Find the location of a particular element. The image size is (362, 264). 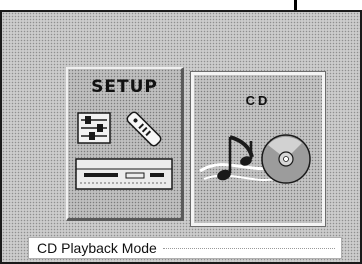

status-divider is located at coordinates (248, 248).